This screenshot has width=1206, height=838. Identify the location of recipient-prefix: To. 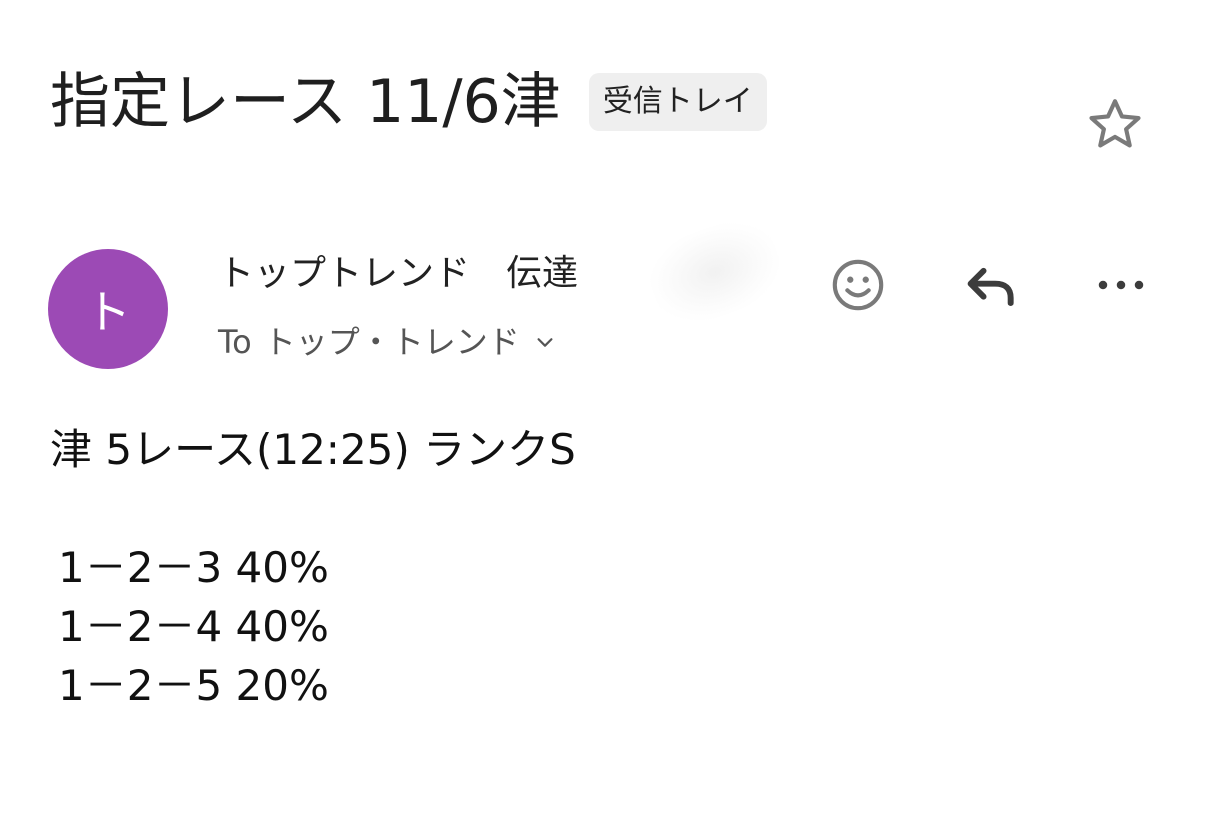
(235, 342).